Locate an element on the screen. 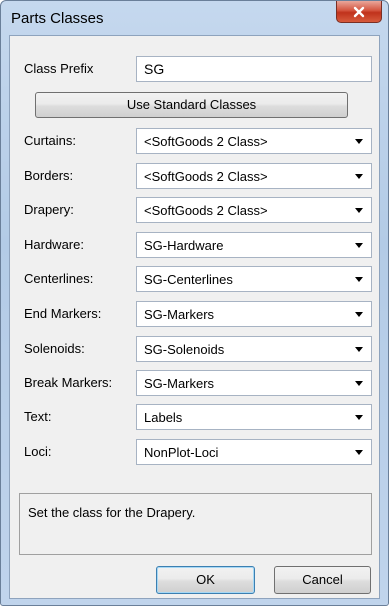 This screenshot has width=391, height=610. window-title: Parts Classes is located at coordinates (57, 18).